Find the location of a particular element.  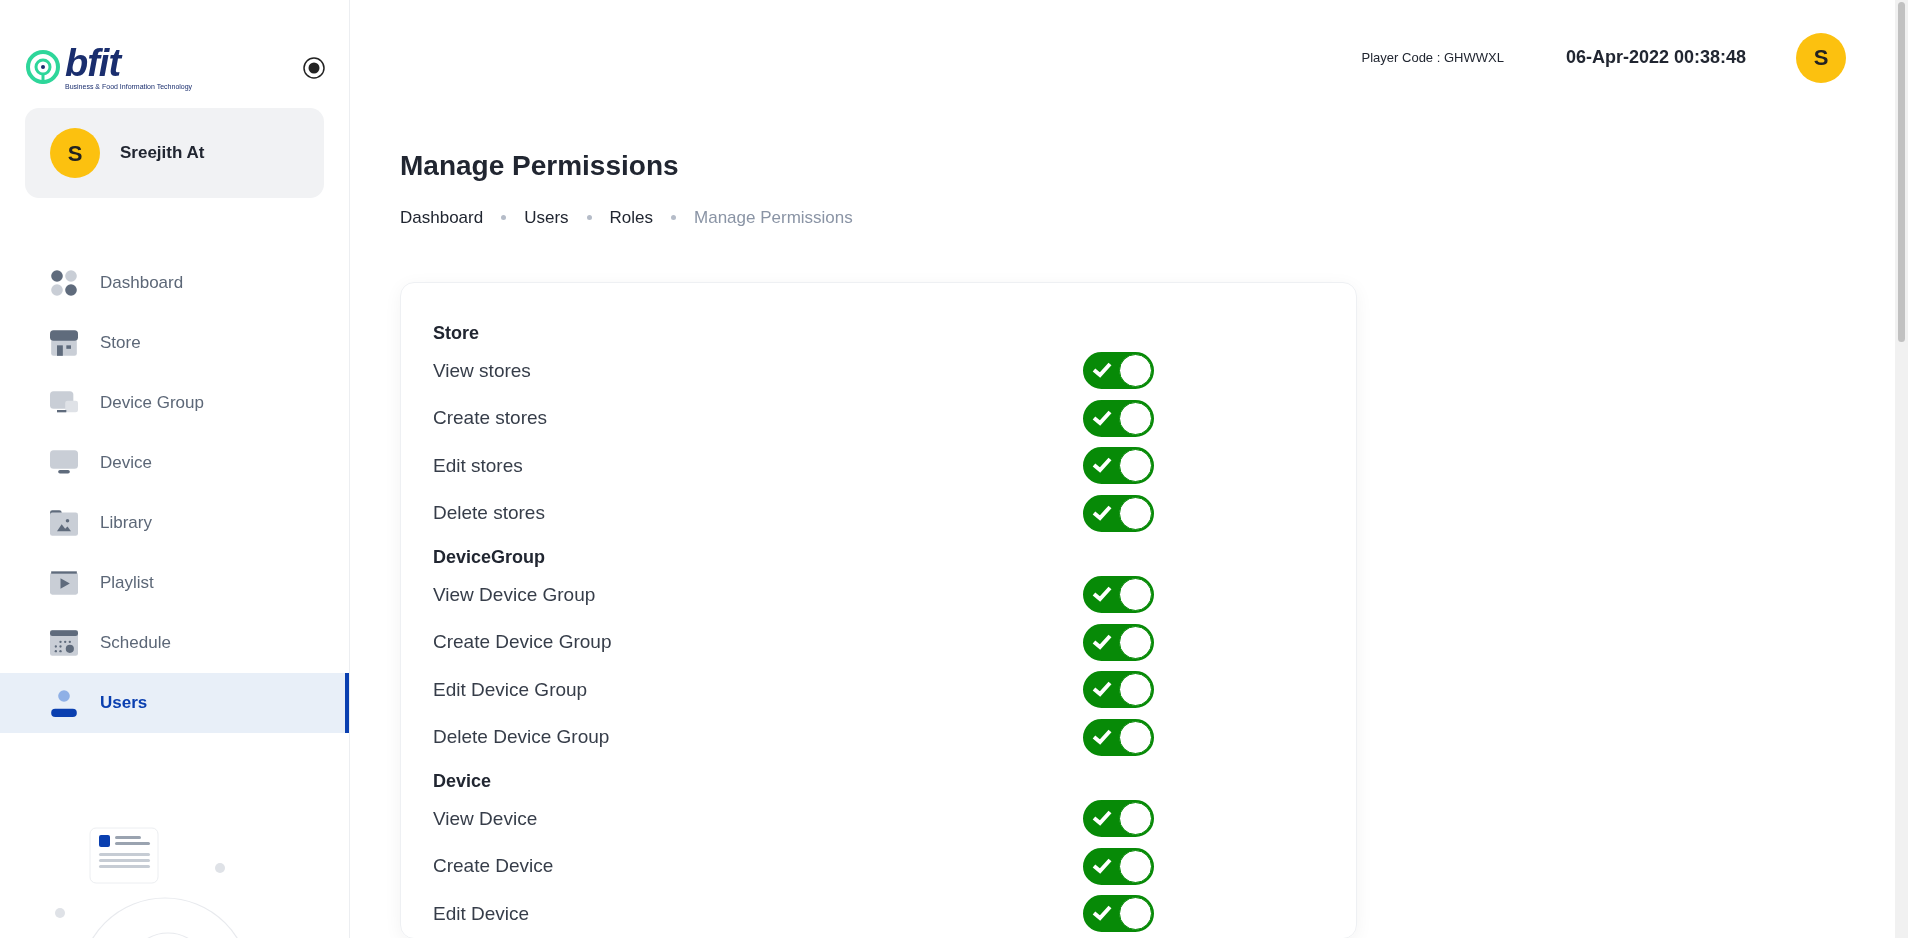

permission-label: Delete Device Group is located at coordinates (522, 737).